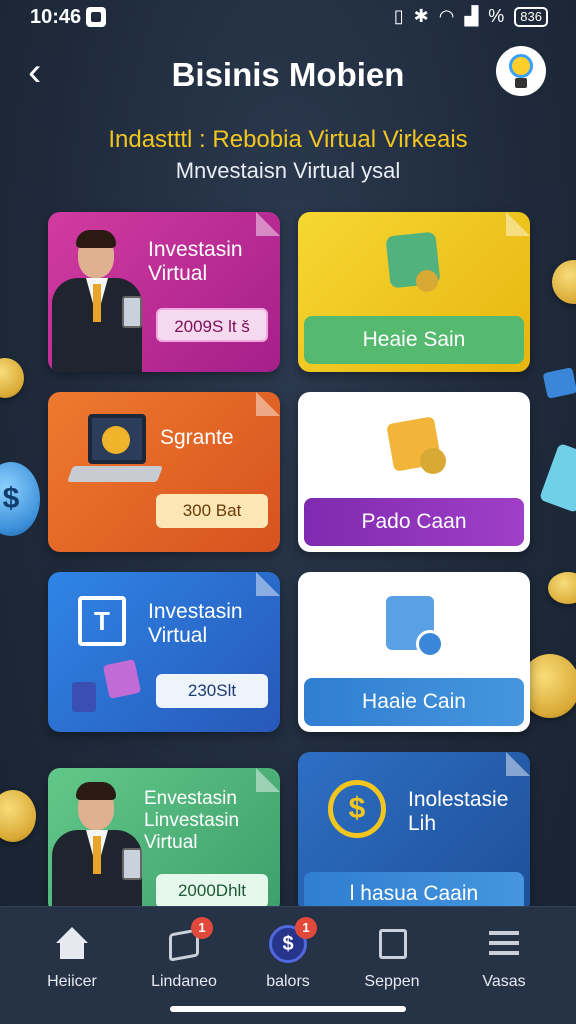 The height and width of the screenshot is (1024, 576). Describe the element at coordinates (164, 652) in the screenshot. I see `investment-card-5: T Investasin Virtual 230Slt` at that location.